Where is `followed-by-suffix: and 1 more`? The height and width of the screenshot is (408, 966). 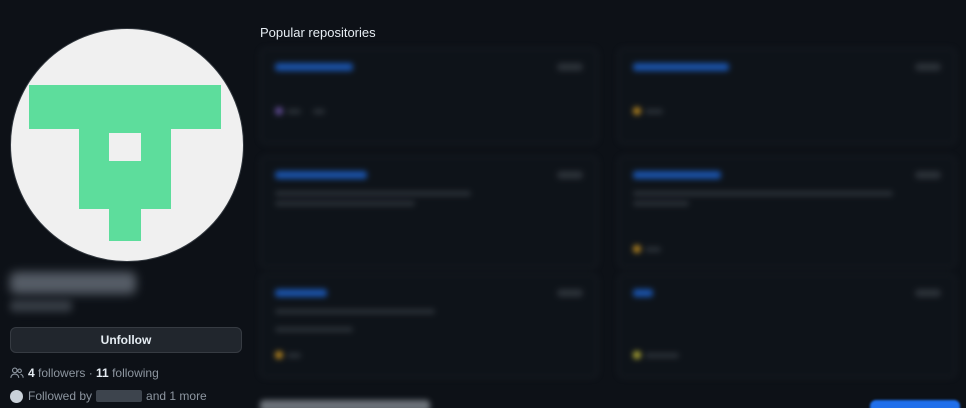 followed-by-suffix: and 1 more is located at coordinates (176, 396).